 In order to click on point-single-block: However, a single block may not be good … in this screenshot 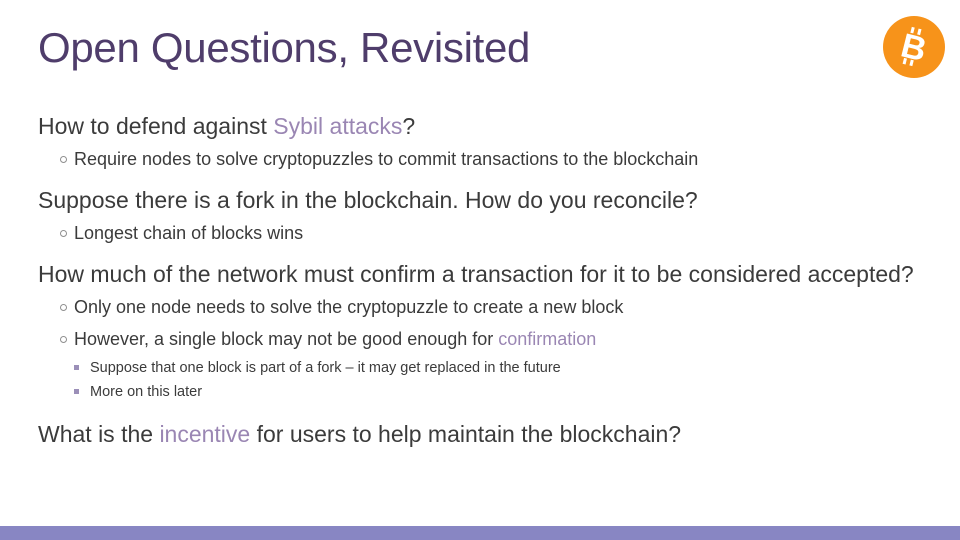, I will do `click(494, 339)`.